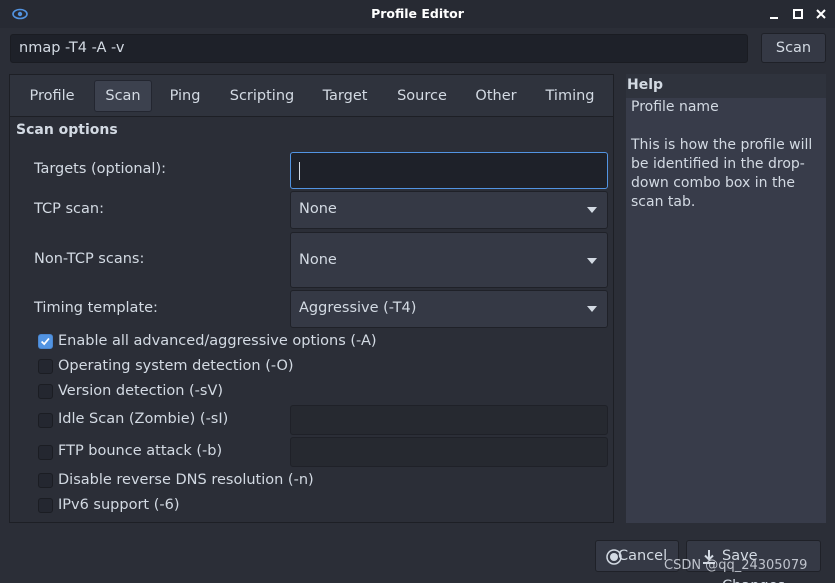 The image size is (835, 583). Describe the element at coordinates (614, 557) in the screenshot. I see `cancel-icon` at that location.